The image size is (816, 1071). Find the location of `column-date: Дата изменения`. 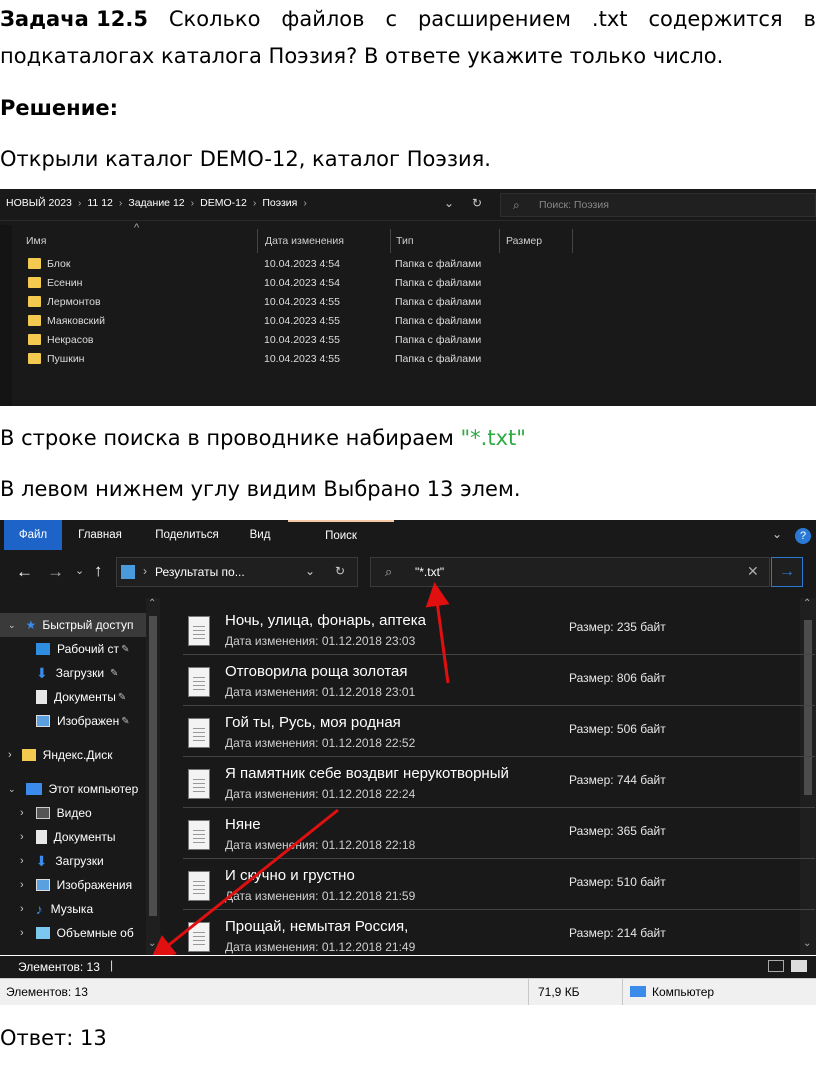

column-date: Дата изменения is located at coordinates (304, 245).